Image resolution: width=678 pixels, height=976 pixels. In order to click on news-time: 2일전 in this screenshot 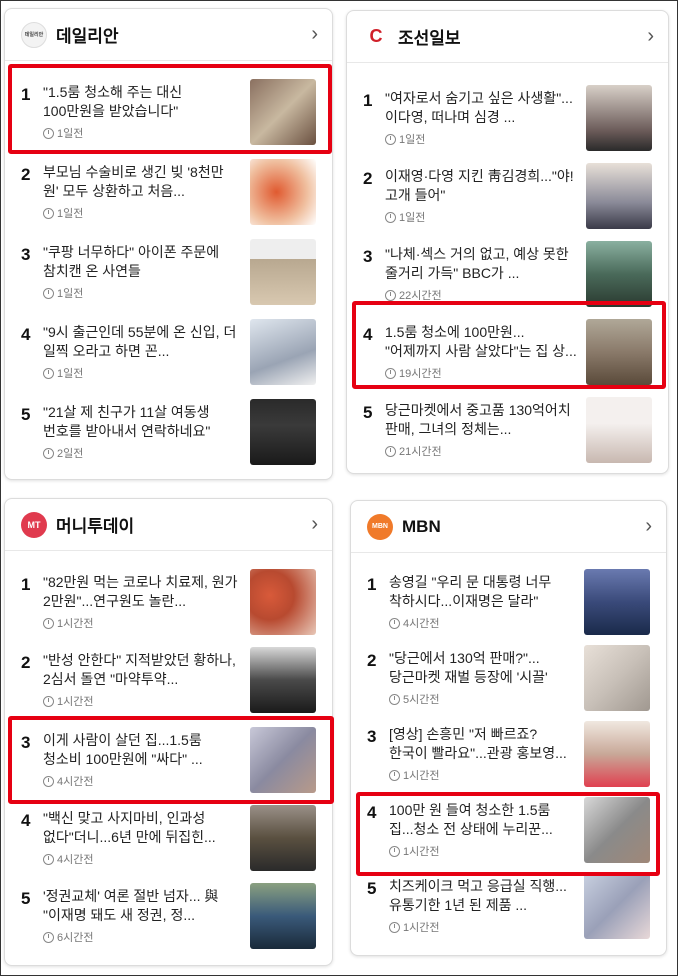, I will do `click(70, 454)`.